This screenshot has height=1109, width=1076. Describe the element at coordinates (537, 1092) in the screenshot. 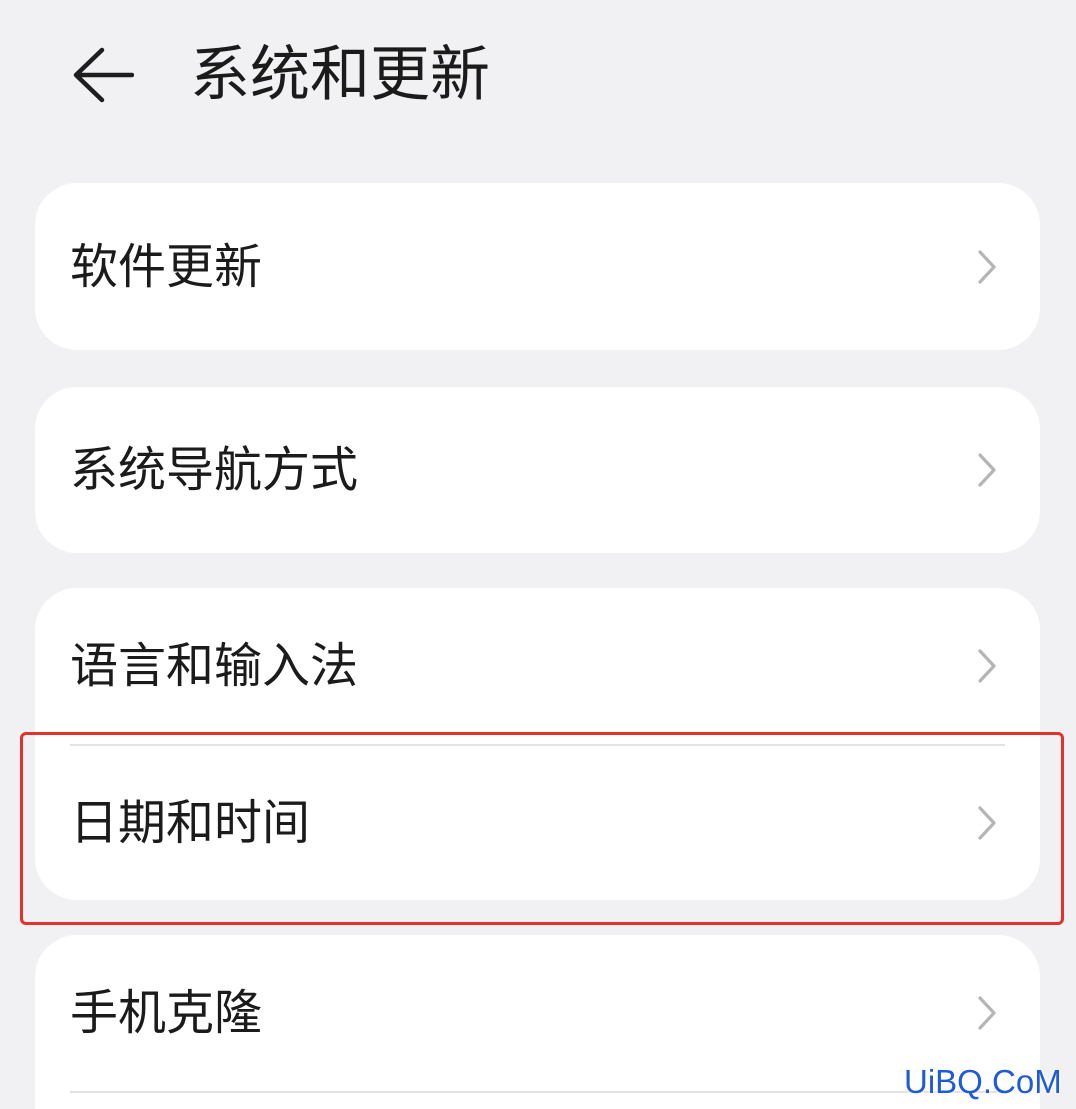

I see `row-divider` at that location.